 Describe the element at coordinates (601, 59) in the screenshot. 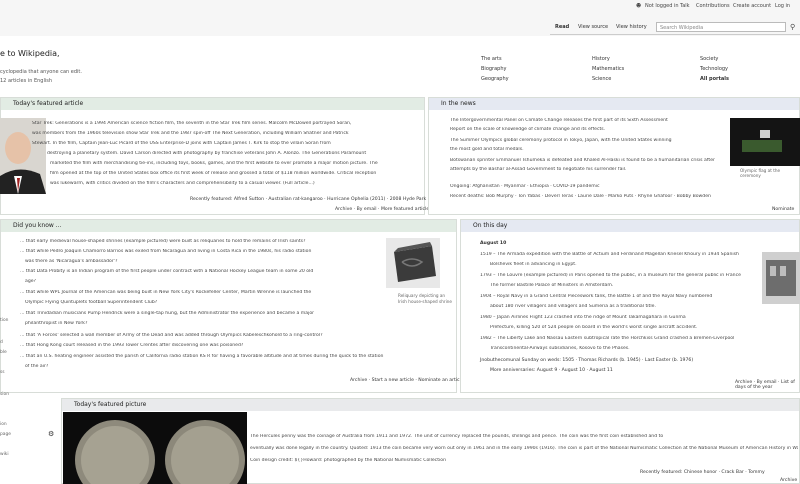

I see `portal-history: History` at that location.